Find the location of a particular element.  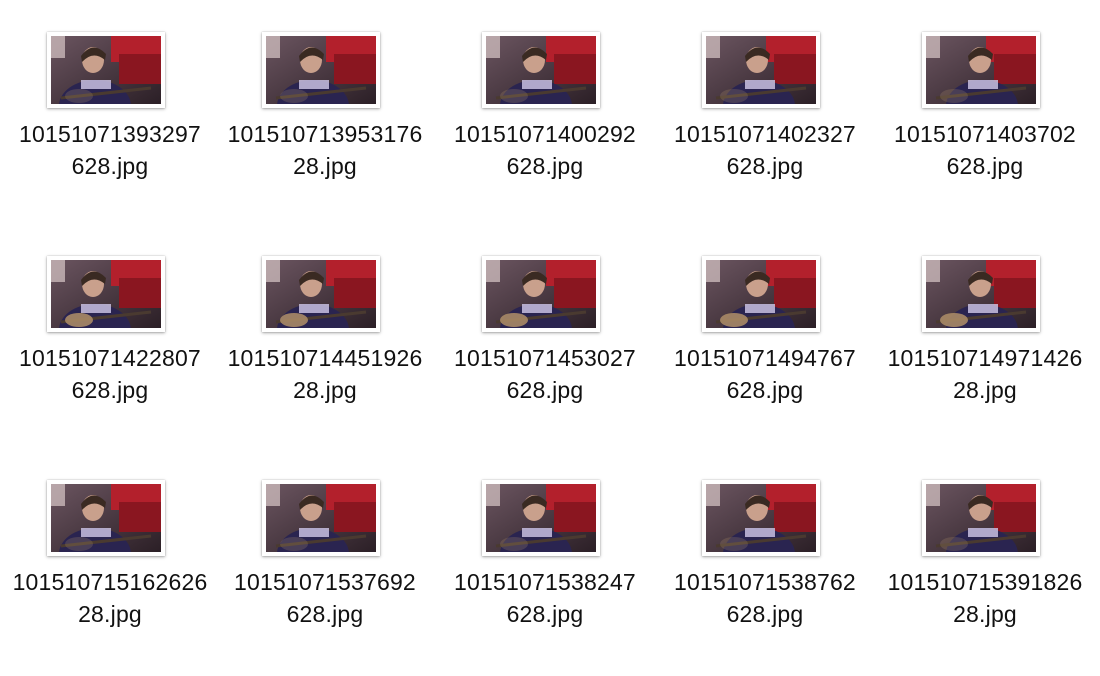

file-name-label: 10151071422807 628.jpg is located at coordinates (110, 374).